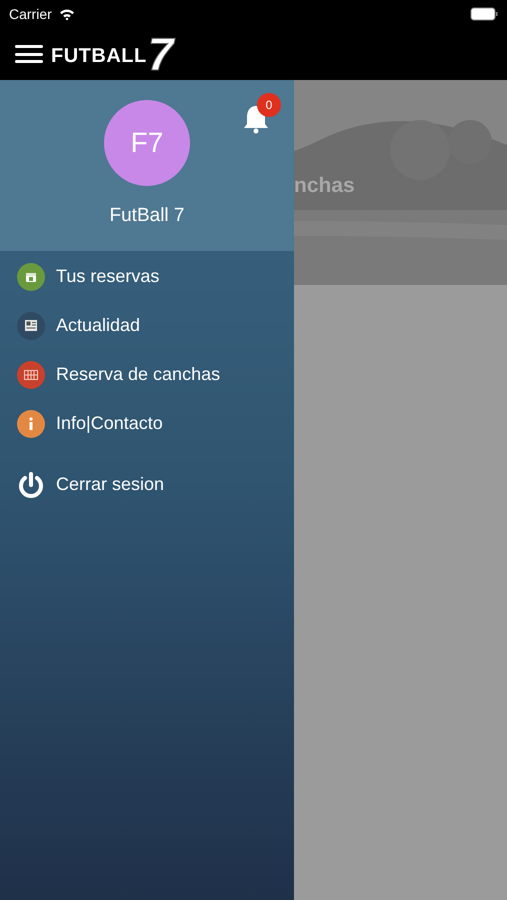  What do you see at coordinates (31, 375) in the screenshot?
I see `grid-icon` at bounding box center [31, 375].